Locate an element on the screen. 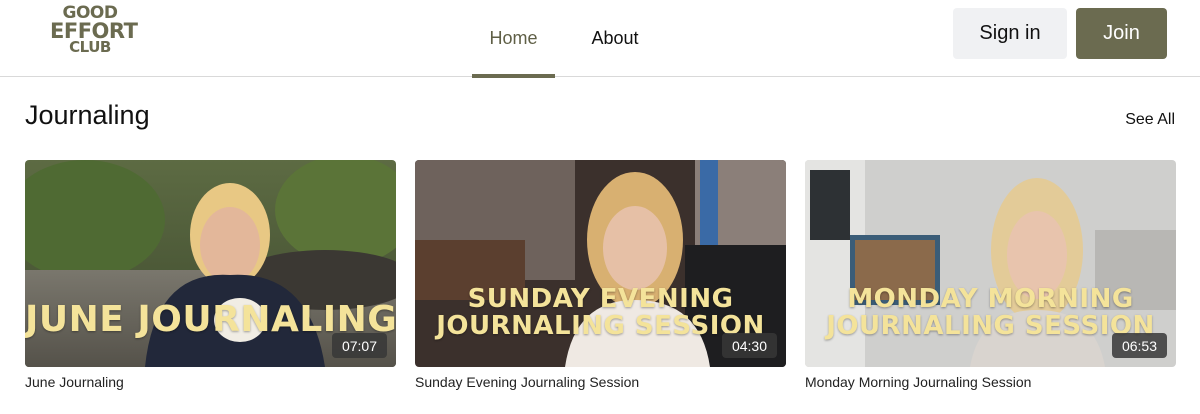 Image resolution: width=1200 pixels, height=414 pixels. video-title: Sunday Evening Journaling Session is located at coordinates (600, 382).